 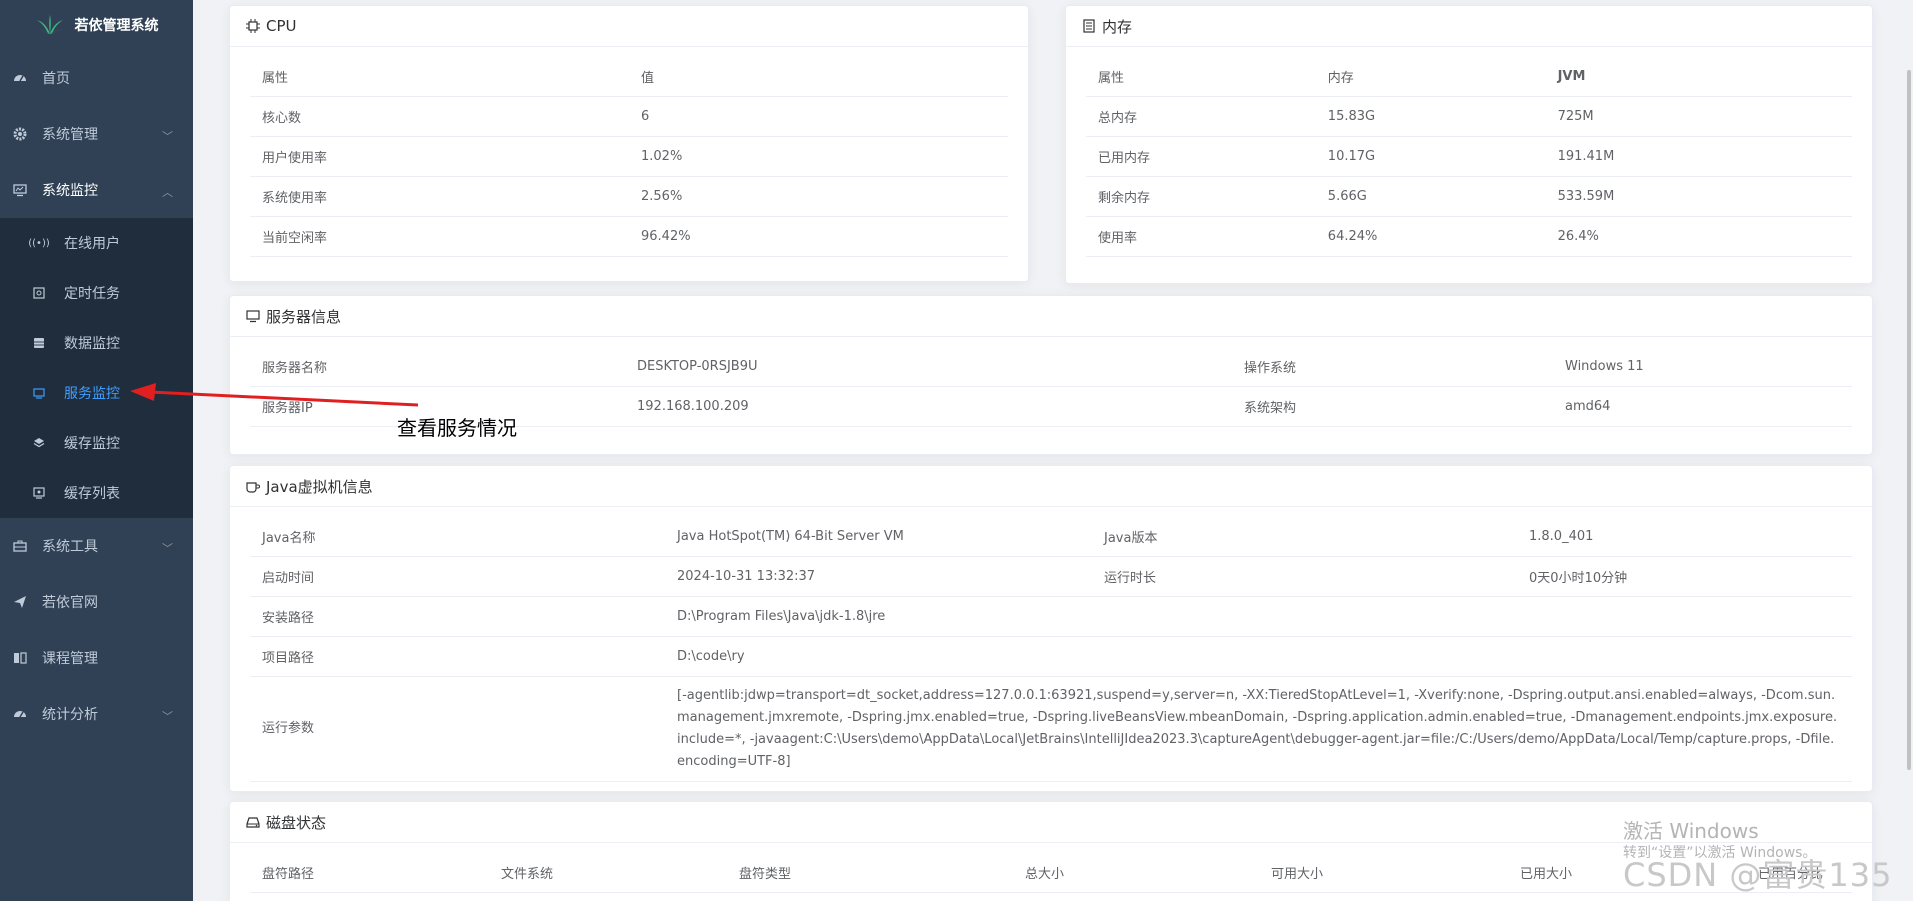 I want to click on memory-icon, so click(x=1089, y=26).